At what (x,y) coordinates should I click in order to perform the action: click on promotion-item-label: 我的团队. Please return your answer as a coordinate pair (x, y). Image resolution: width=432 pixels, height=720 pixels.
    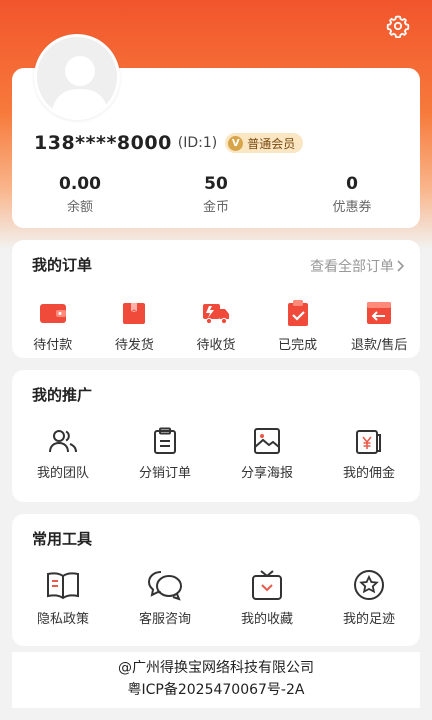
    Looking at the image, I should click on (62, 473).